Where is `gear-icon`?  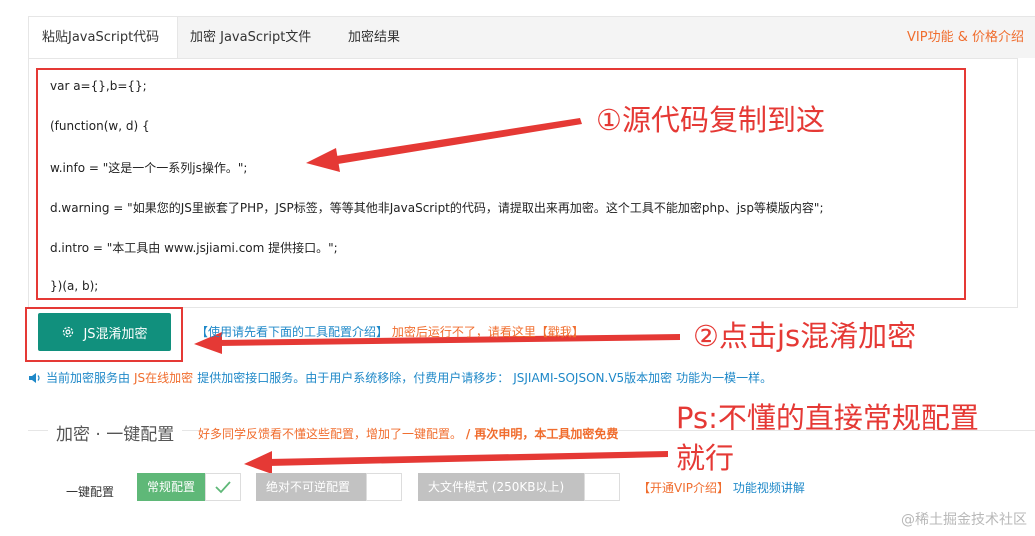 gear-icon is located at coordinates (68, 332).